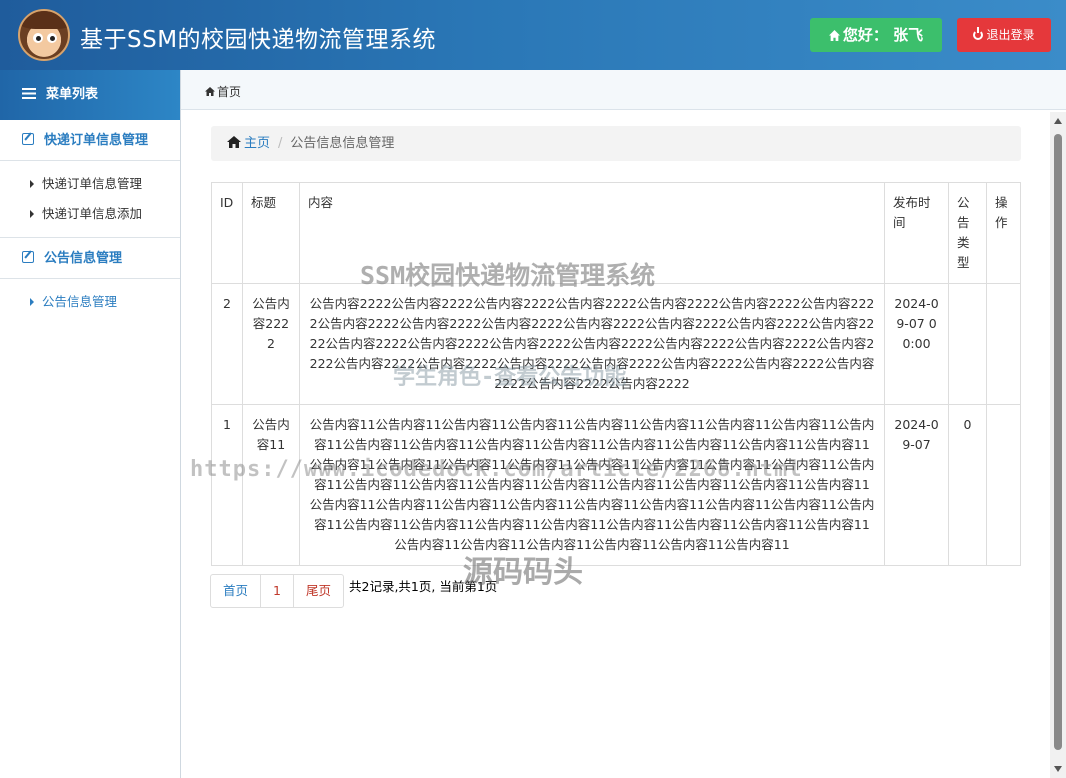 The image size is (1066, 778). Describe the element at coordinates (1003, 233) in the screenshot. I see `column-header-action: 操作` at that location.